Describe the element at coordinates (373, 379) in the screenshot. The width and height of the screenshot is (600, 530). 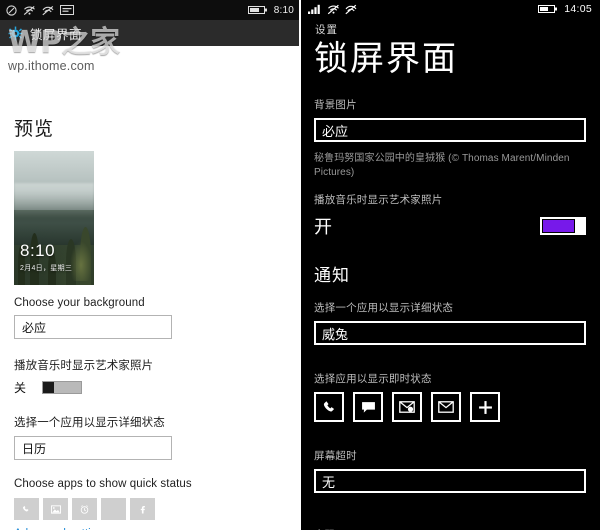
I see `right-quick-status-label: 选择应用以显示即时状态` at that location.